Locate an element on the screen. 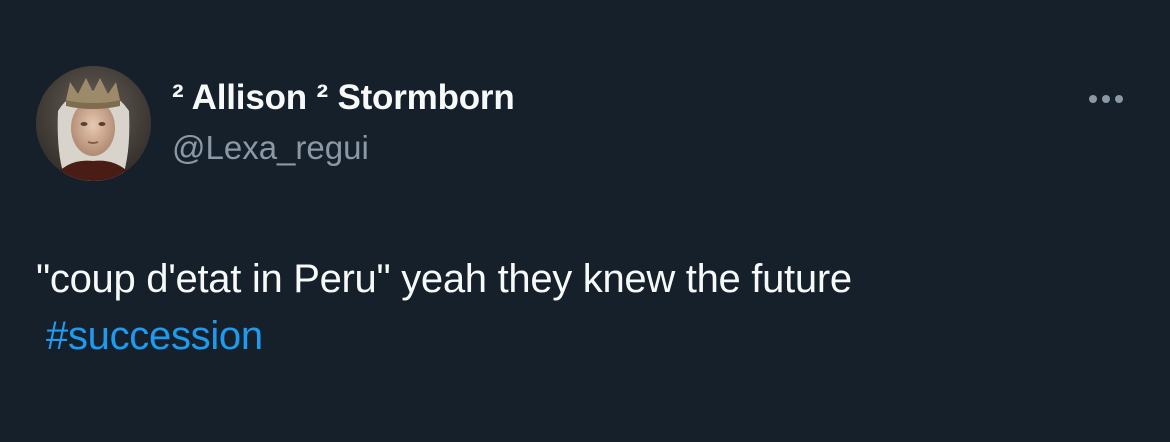 The width and height of the screenshot is (1170, 442). author-avatar is located at coordinates (93, 123).